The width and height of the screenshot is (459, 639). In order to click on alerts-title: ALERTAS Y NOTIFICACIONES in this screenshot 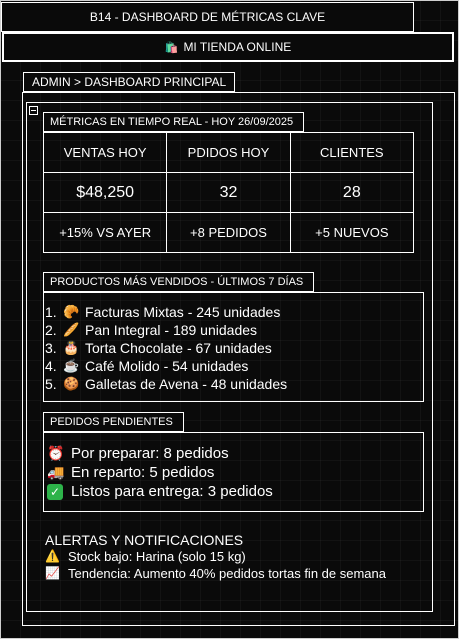, I will do `click(144, 540)`.